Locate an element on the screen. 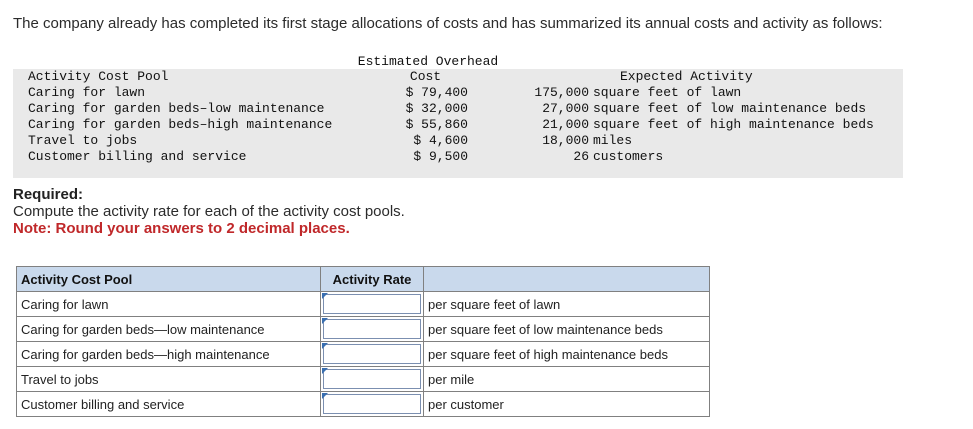 The width and height of the screenshot is (973, 429). table-row: Caring for lawn per square feet of lawn is located at coordinates (363, 304).